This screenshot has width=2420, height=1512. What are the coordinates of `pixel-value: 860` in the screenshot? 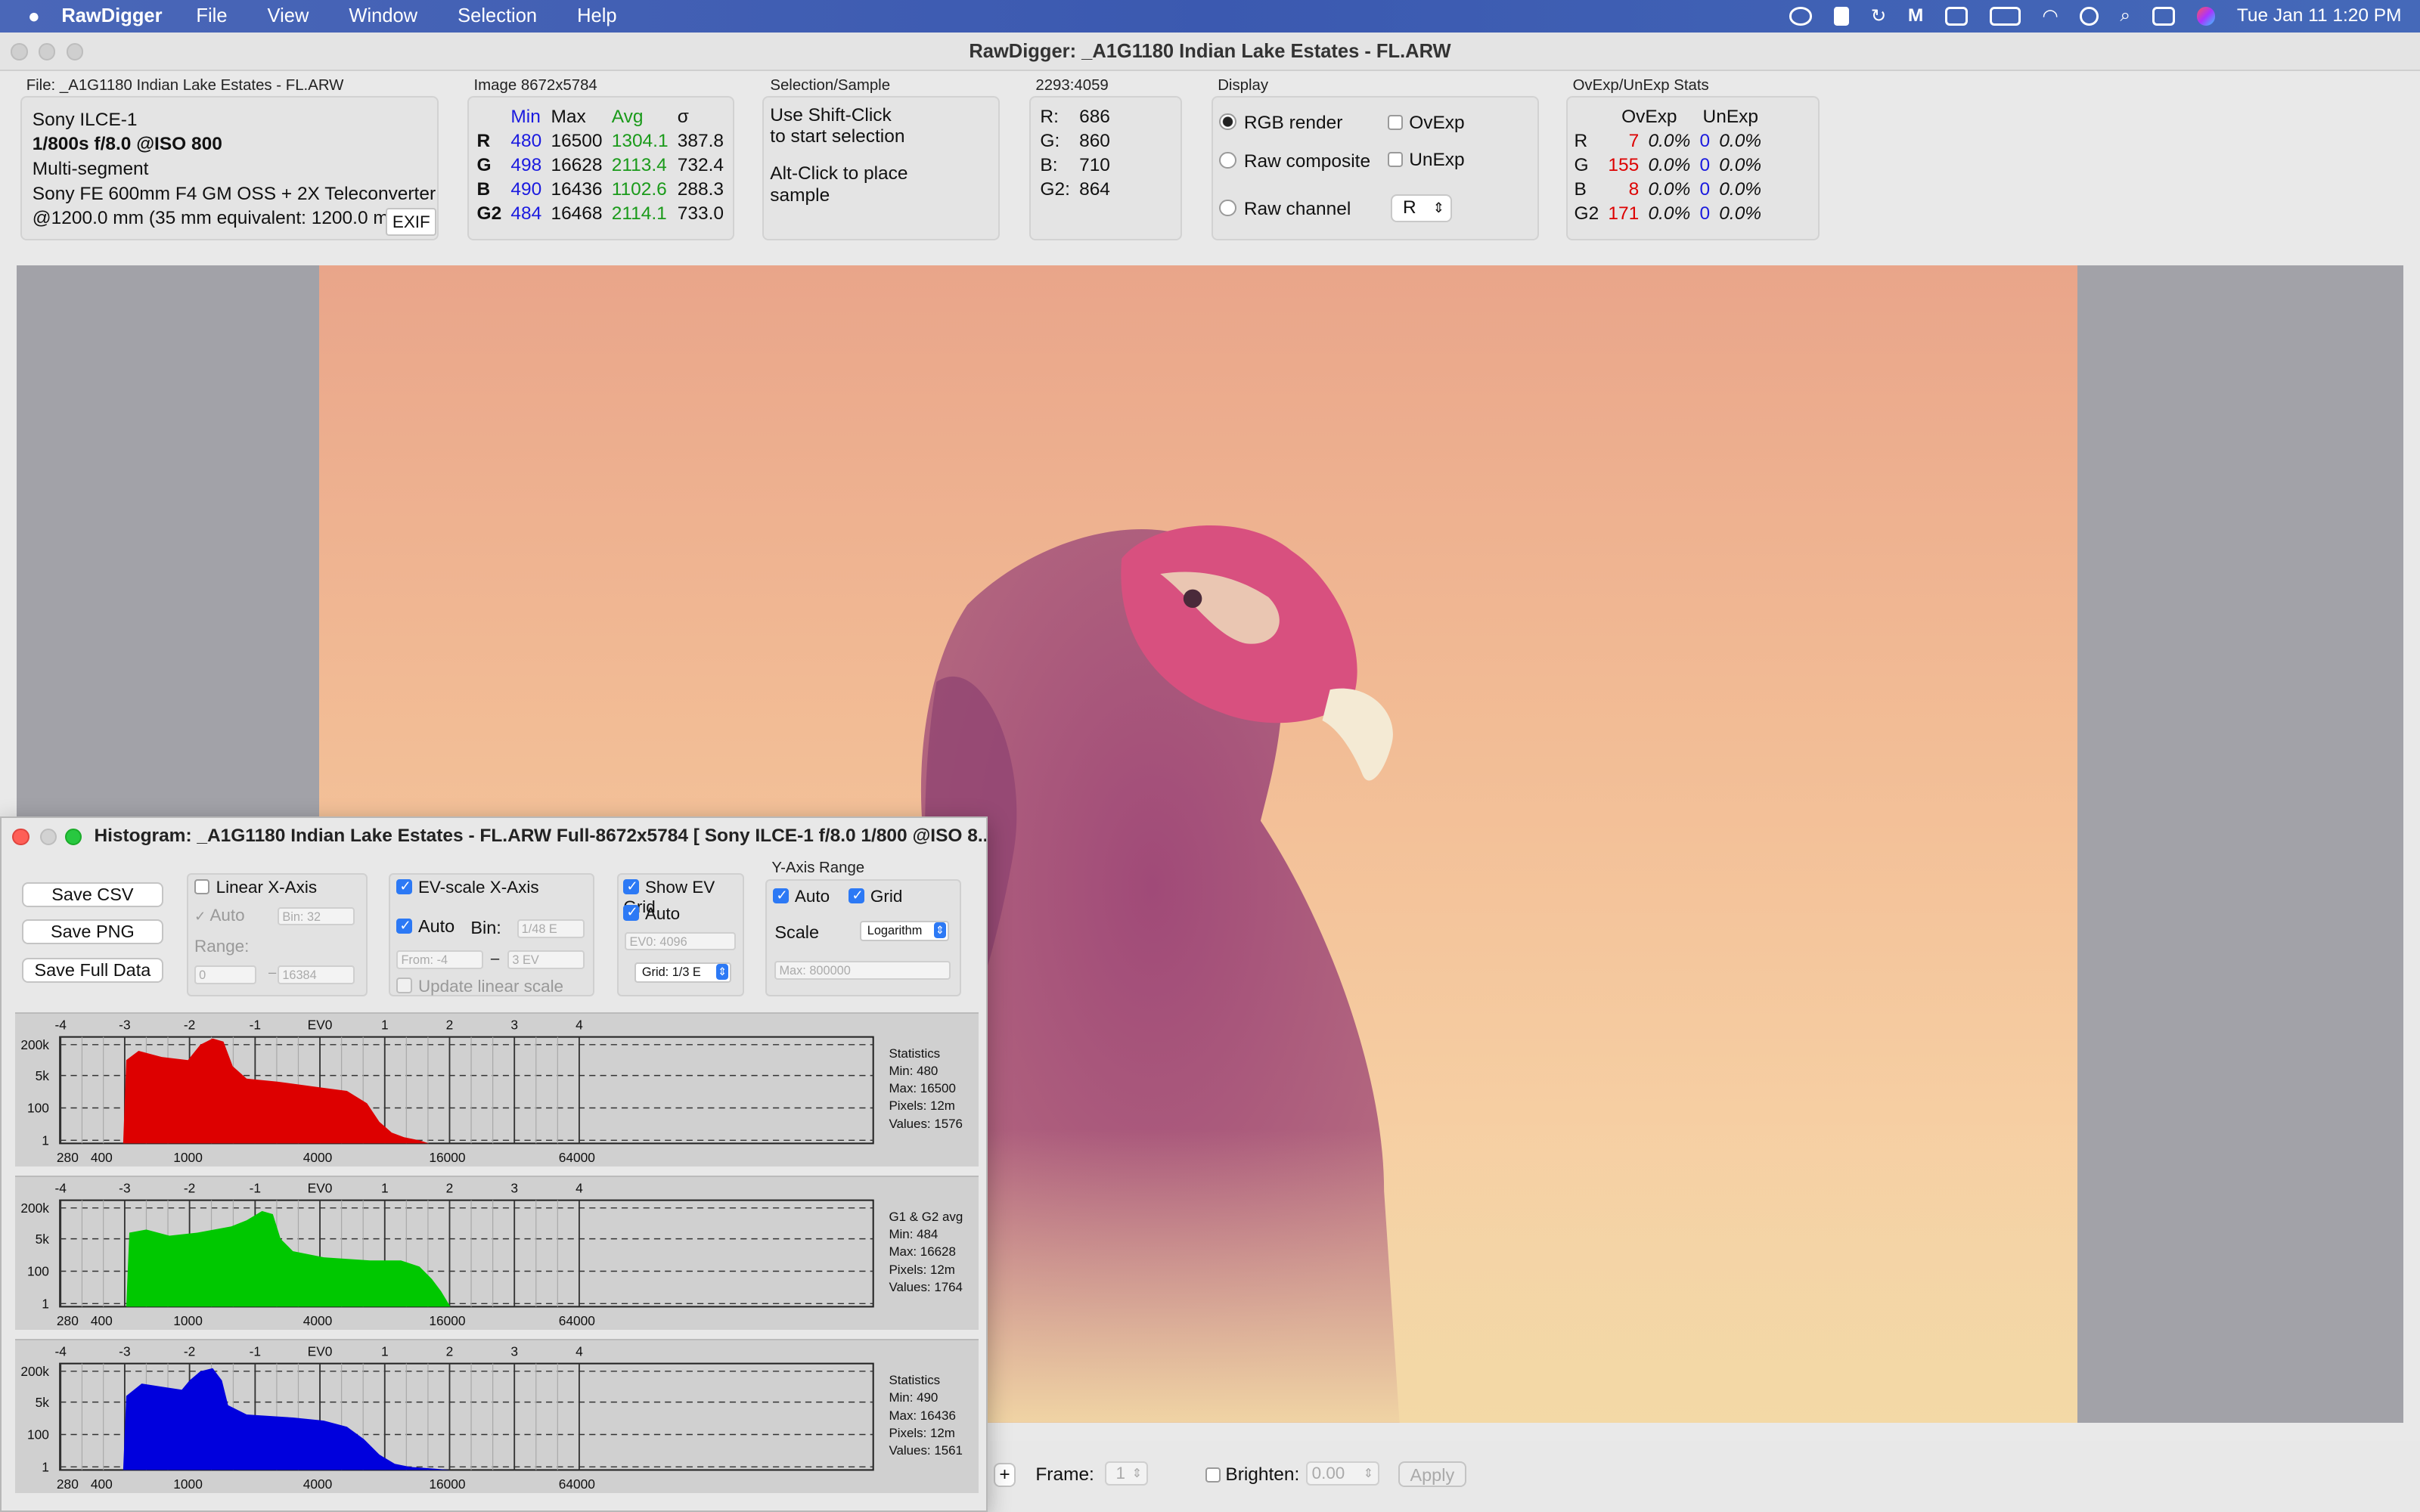 It's located at (1094, 140).